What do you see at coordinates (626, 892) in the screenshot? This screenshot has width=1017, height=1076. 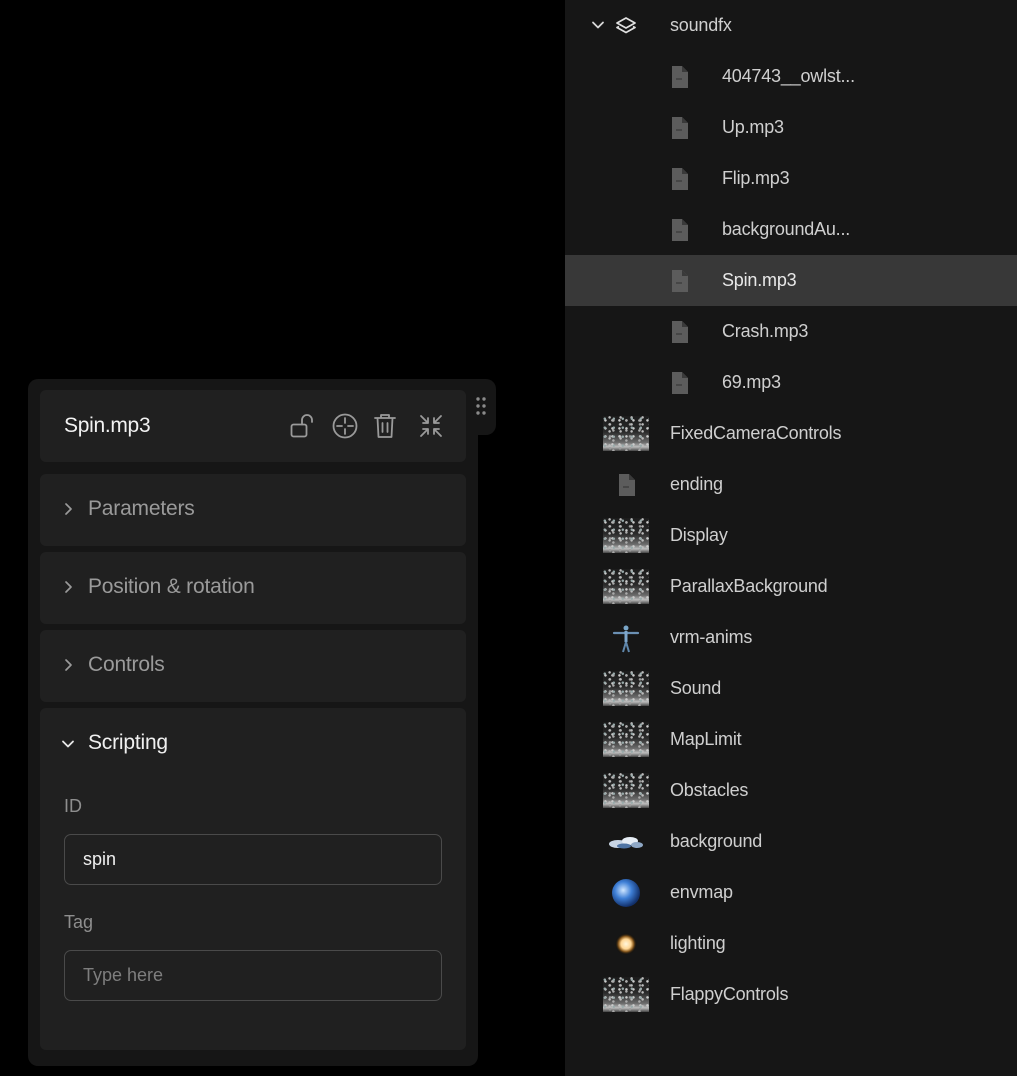 I see `globe-thumbnail` at bounding box center [626, 892].